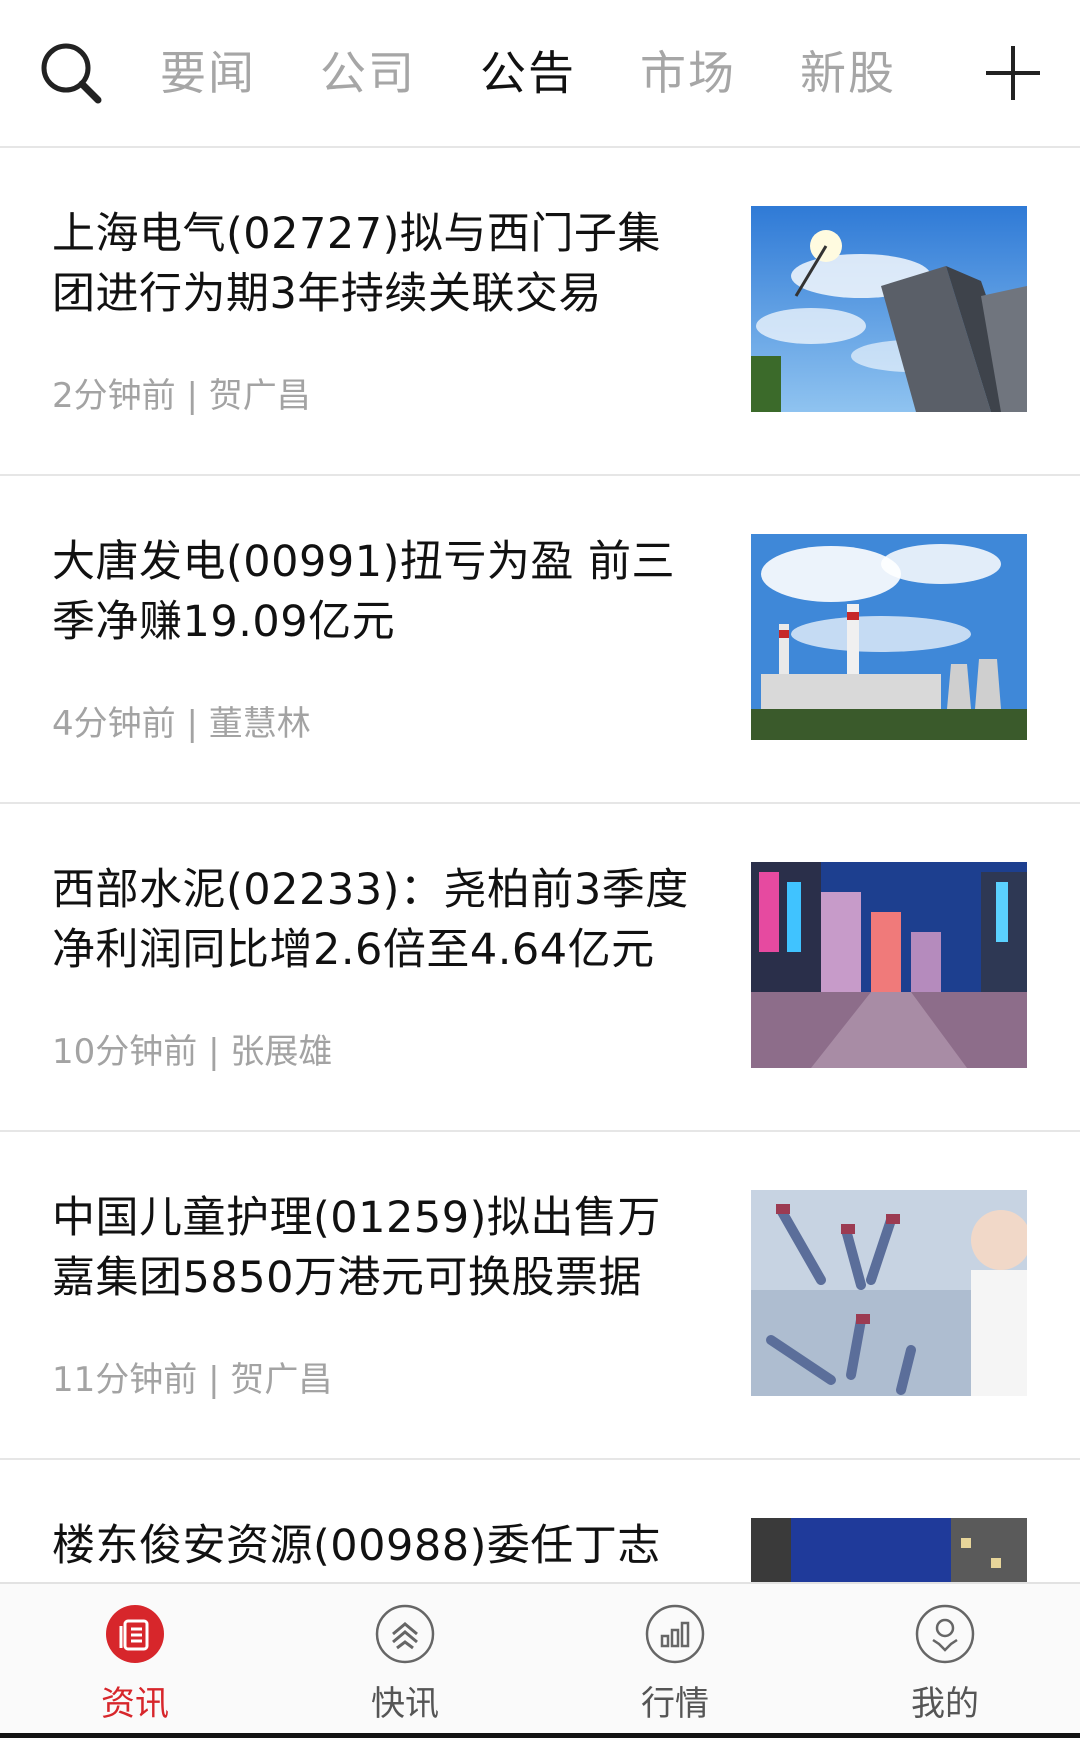 This screenshot has width=1080, height=1740. Describe the element at coordinates (405, 1634) in the screenshot. I see `flash-news-icon` at that location.